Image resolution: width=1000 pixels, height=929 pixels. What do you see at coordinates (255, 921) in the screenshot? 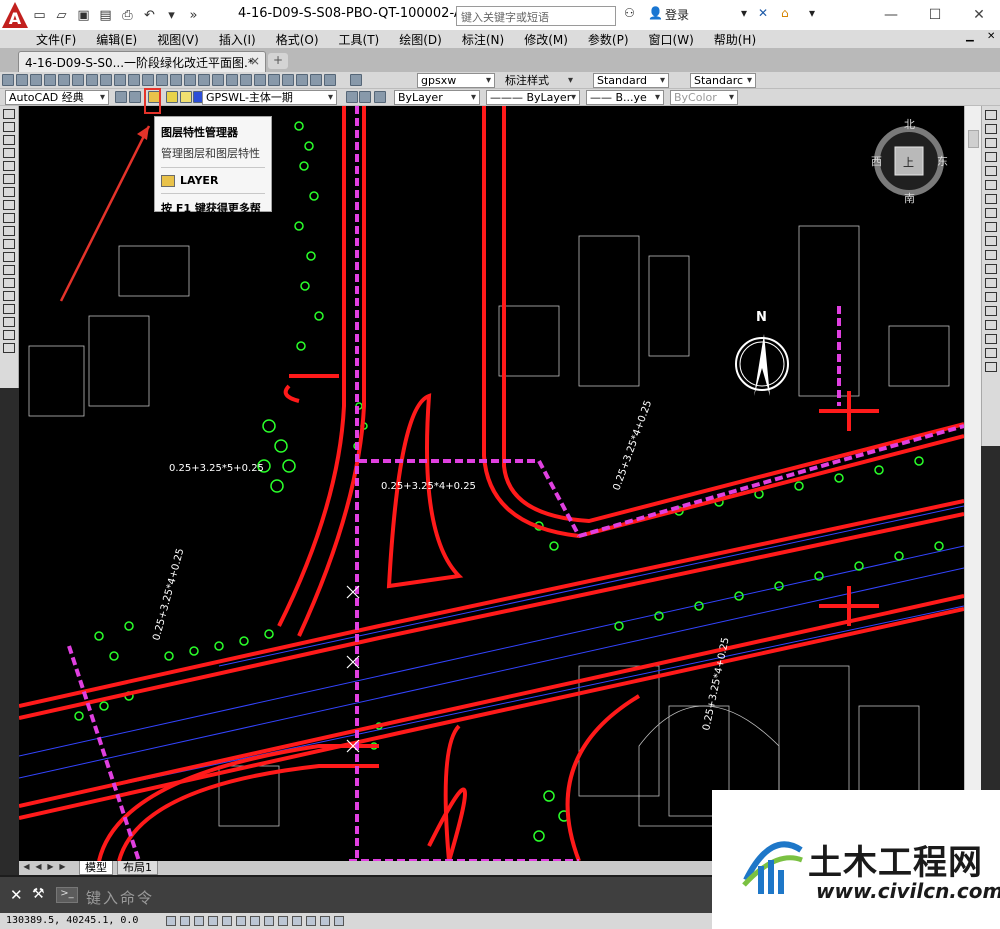
I see `3d-object-snap-icon` at bounding box center [255, 921].